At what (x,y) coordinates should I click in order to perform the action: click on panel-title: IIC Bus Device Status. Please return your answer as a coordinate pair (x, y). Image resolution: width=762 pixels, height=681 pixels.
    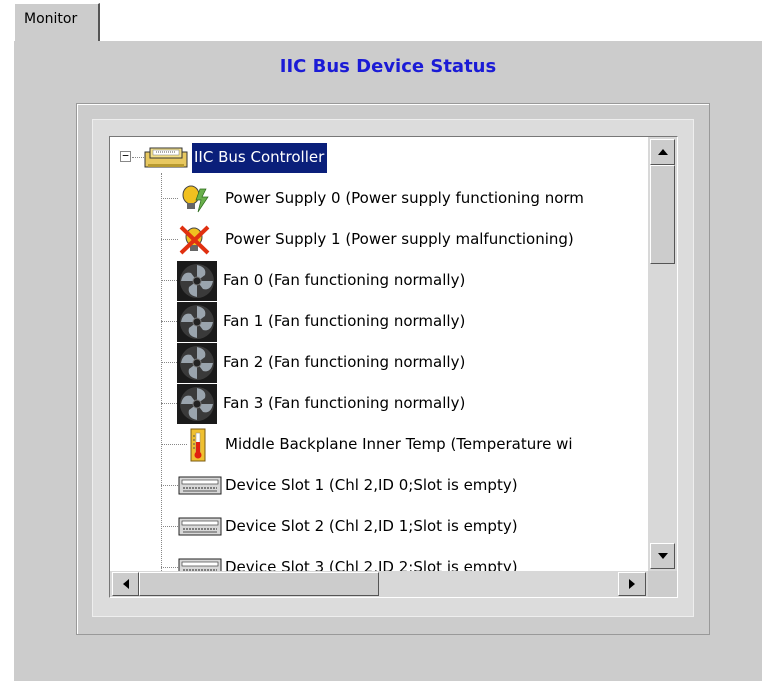
    Looking at the image, I should click on (388, 66).